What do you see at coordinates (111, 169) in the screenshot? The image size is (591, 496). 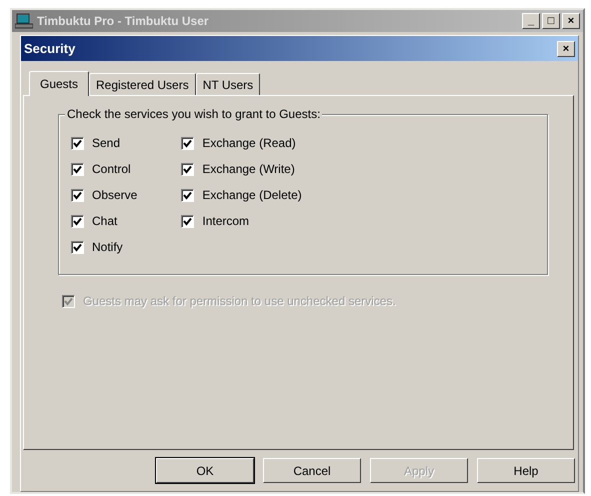 I see `checkbox-label: Control` at bounding box center [111, 169].